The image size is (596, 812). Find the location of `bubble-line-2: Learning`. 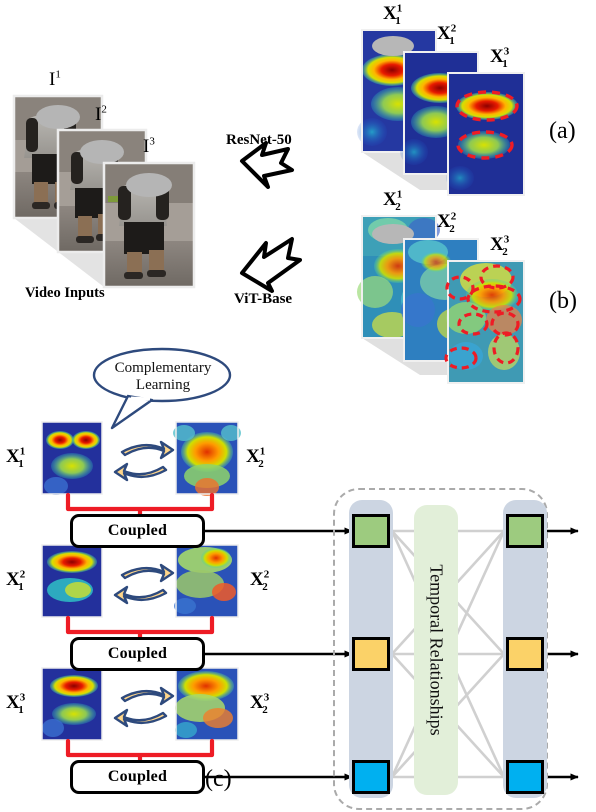

bubble-line-2: Learning is located at coordinates (163, 384).